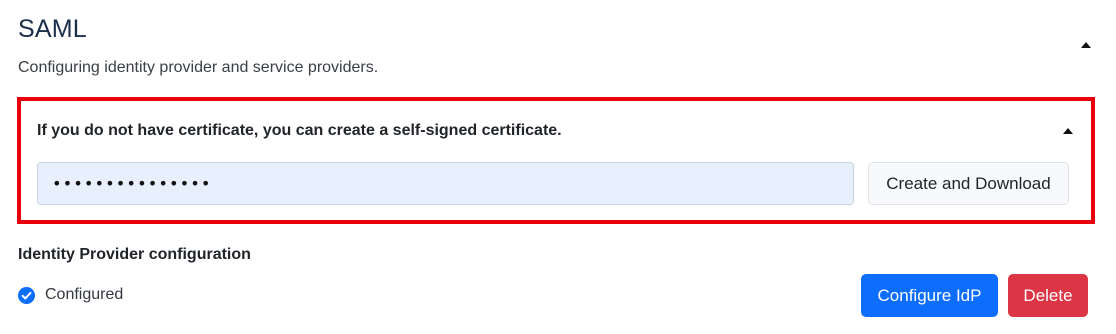 The height and width of the screenshot is (334, 1116). I want to click on certificate-password-input, so click(445, 183).